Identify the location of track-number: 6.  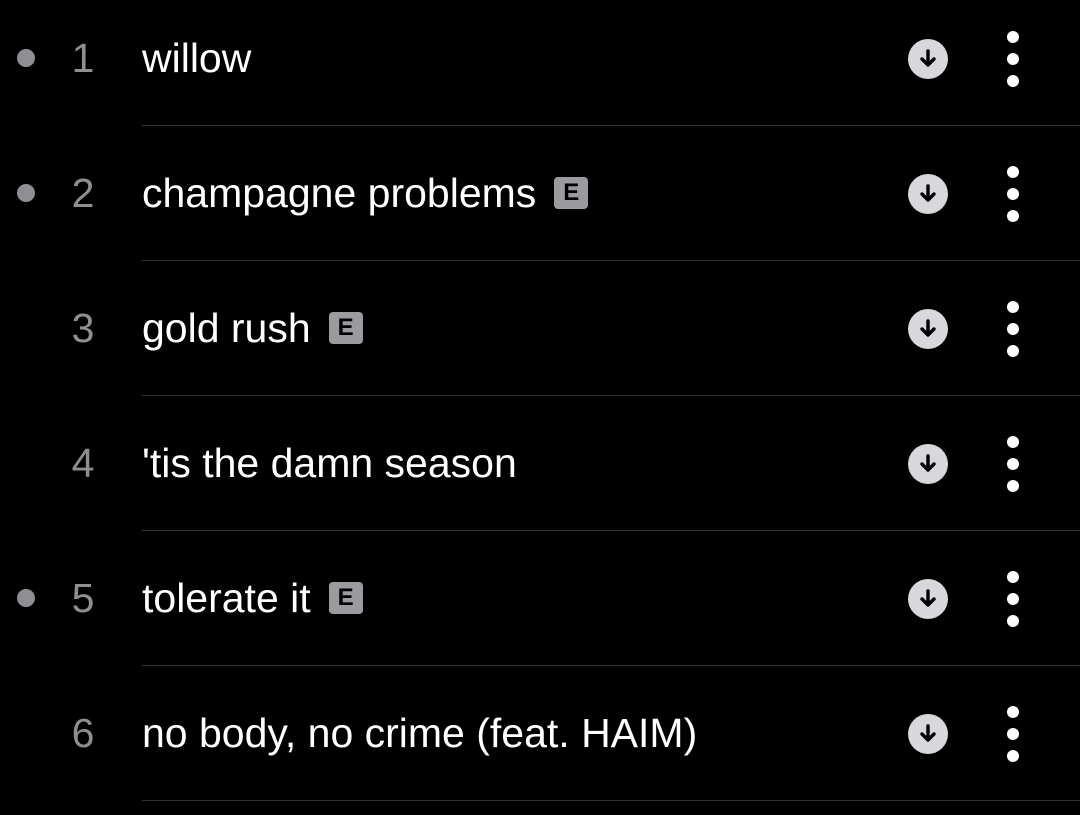
(83, 733).